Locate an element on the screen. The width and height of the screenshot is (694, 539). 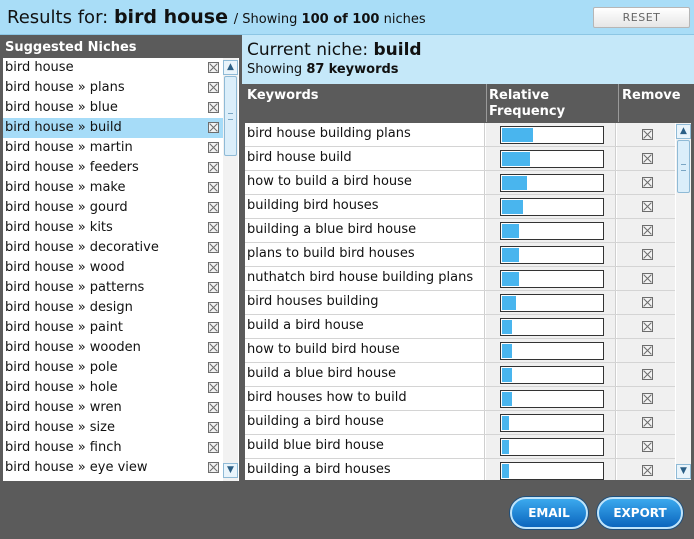
niche-label: bird house » patterns is located at coordinates (75, 287).